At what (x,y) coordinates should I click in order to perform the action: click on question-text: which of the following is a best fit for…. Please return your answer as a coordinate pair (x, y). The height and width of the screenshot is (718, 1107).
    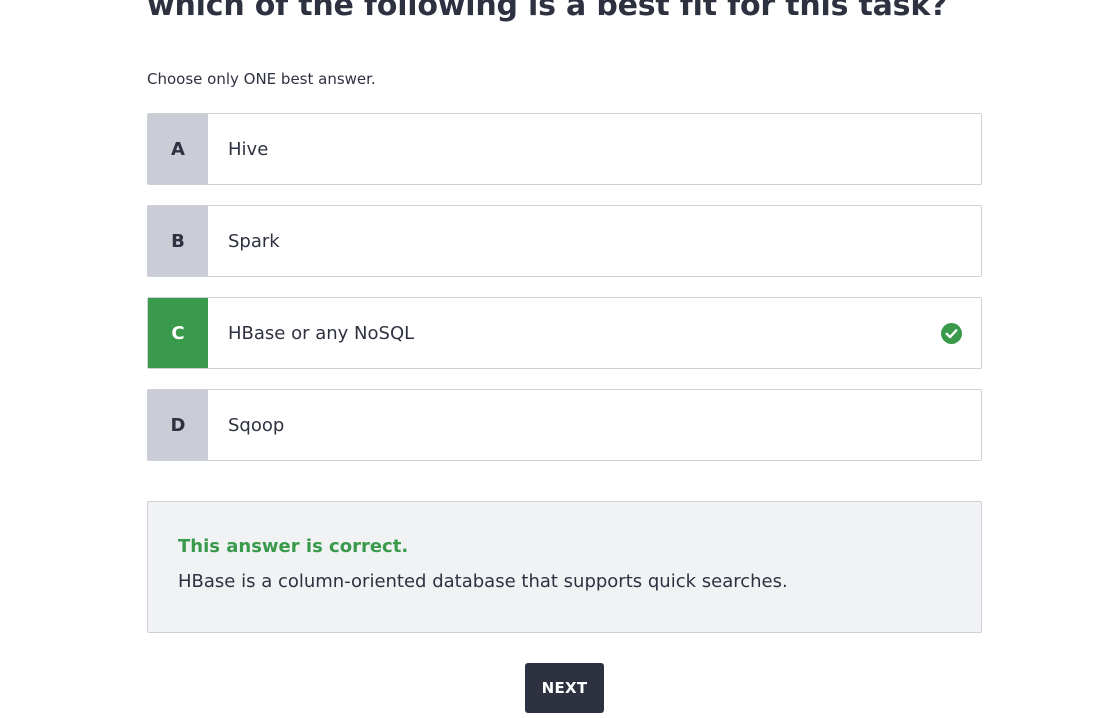
    Looking at the image, I should click on (547, 11).